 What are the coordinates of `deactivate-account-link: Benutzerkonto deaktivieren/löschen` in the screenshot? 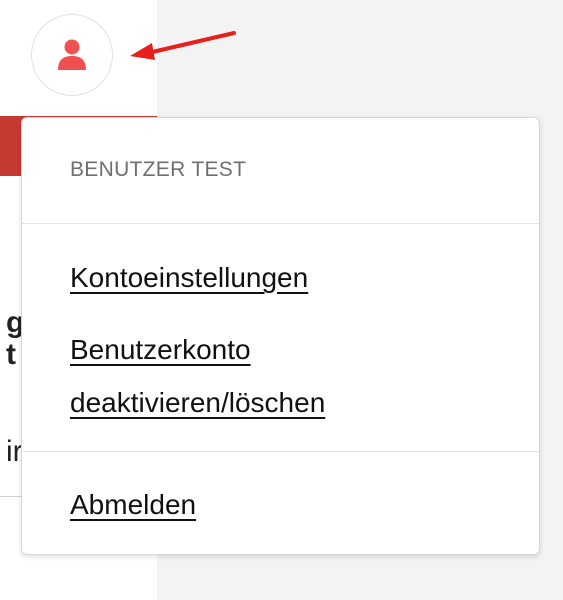 It's located at (197, 376).